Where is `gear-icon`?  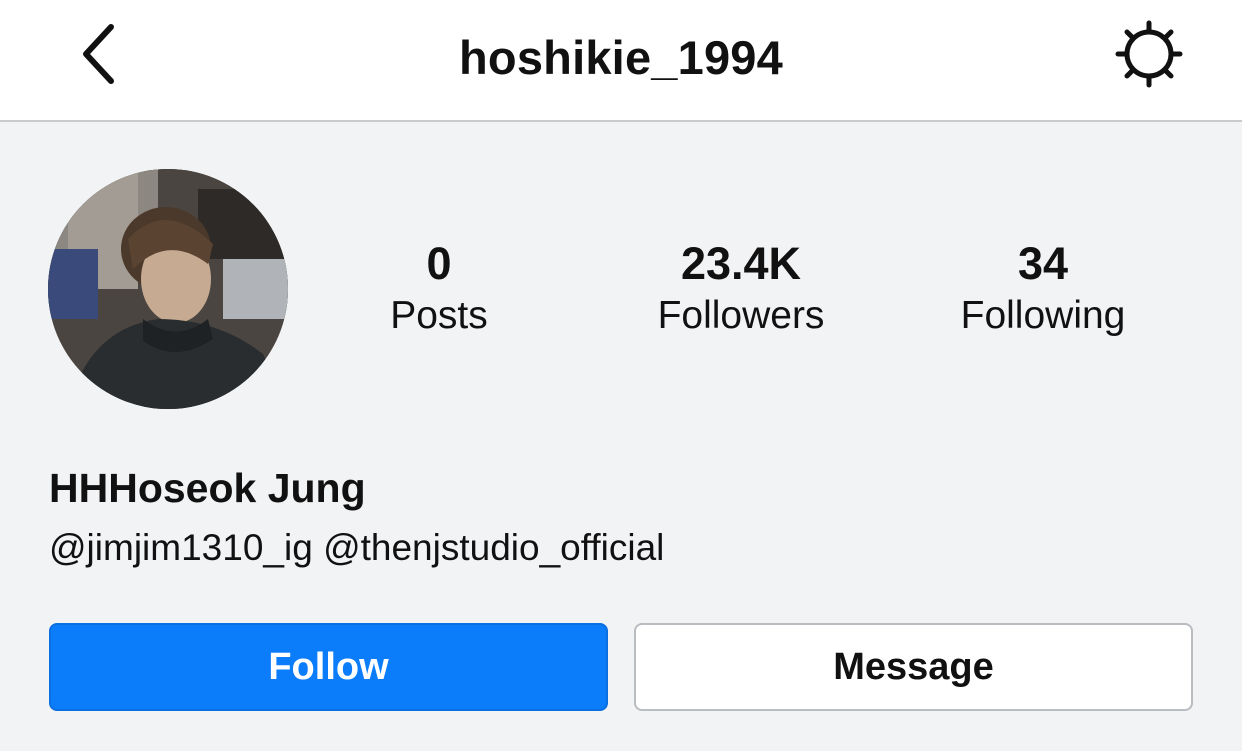
gear-icon is located at coordinates (1149, 56).